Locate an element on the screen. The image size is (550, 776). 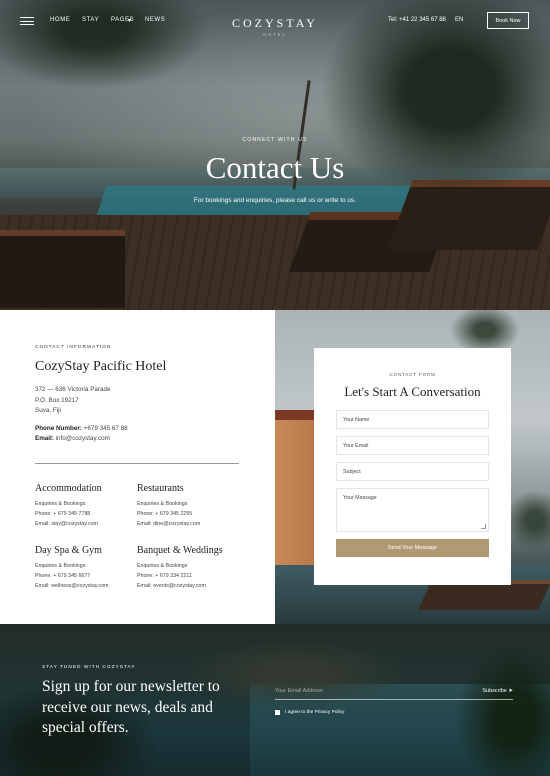
email-label: Email: is located at coordinates (44, 438).